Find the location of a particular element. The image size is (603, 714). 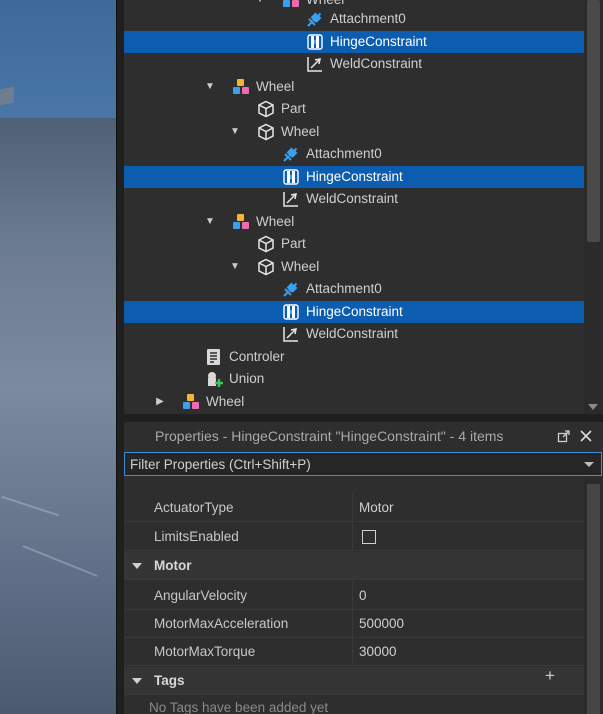

filter-properties is located at coordinates (363, 464).